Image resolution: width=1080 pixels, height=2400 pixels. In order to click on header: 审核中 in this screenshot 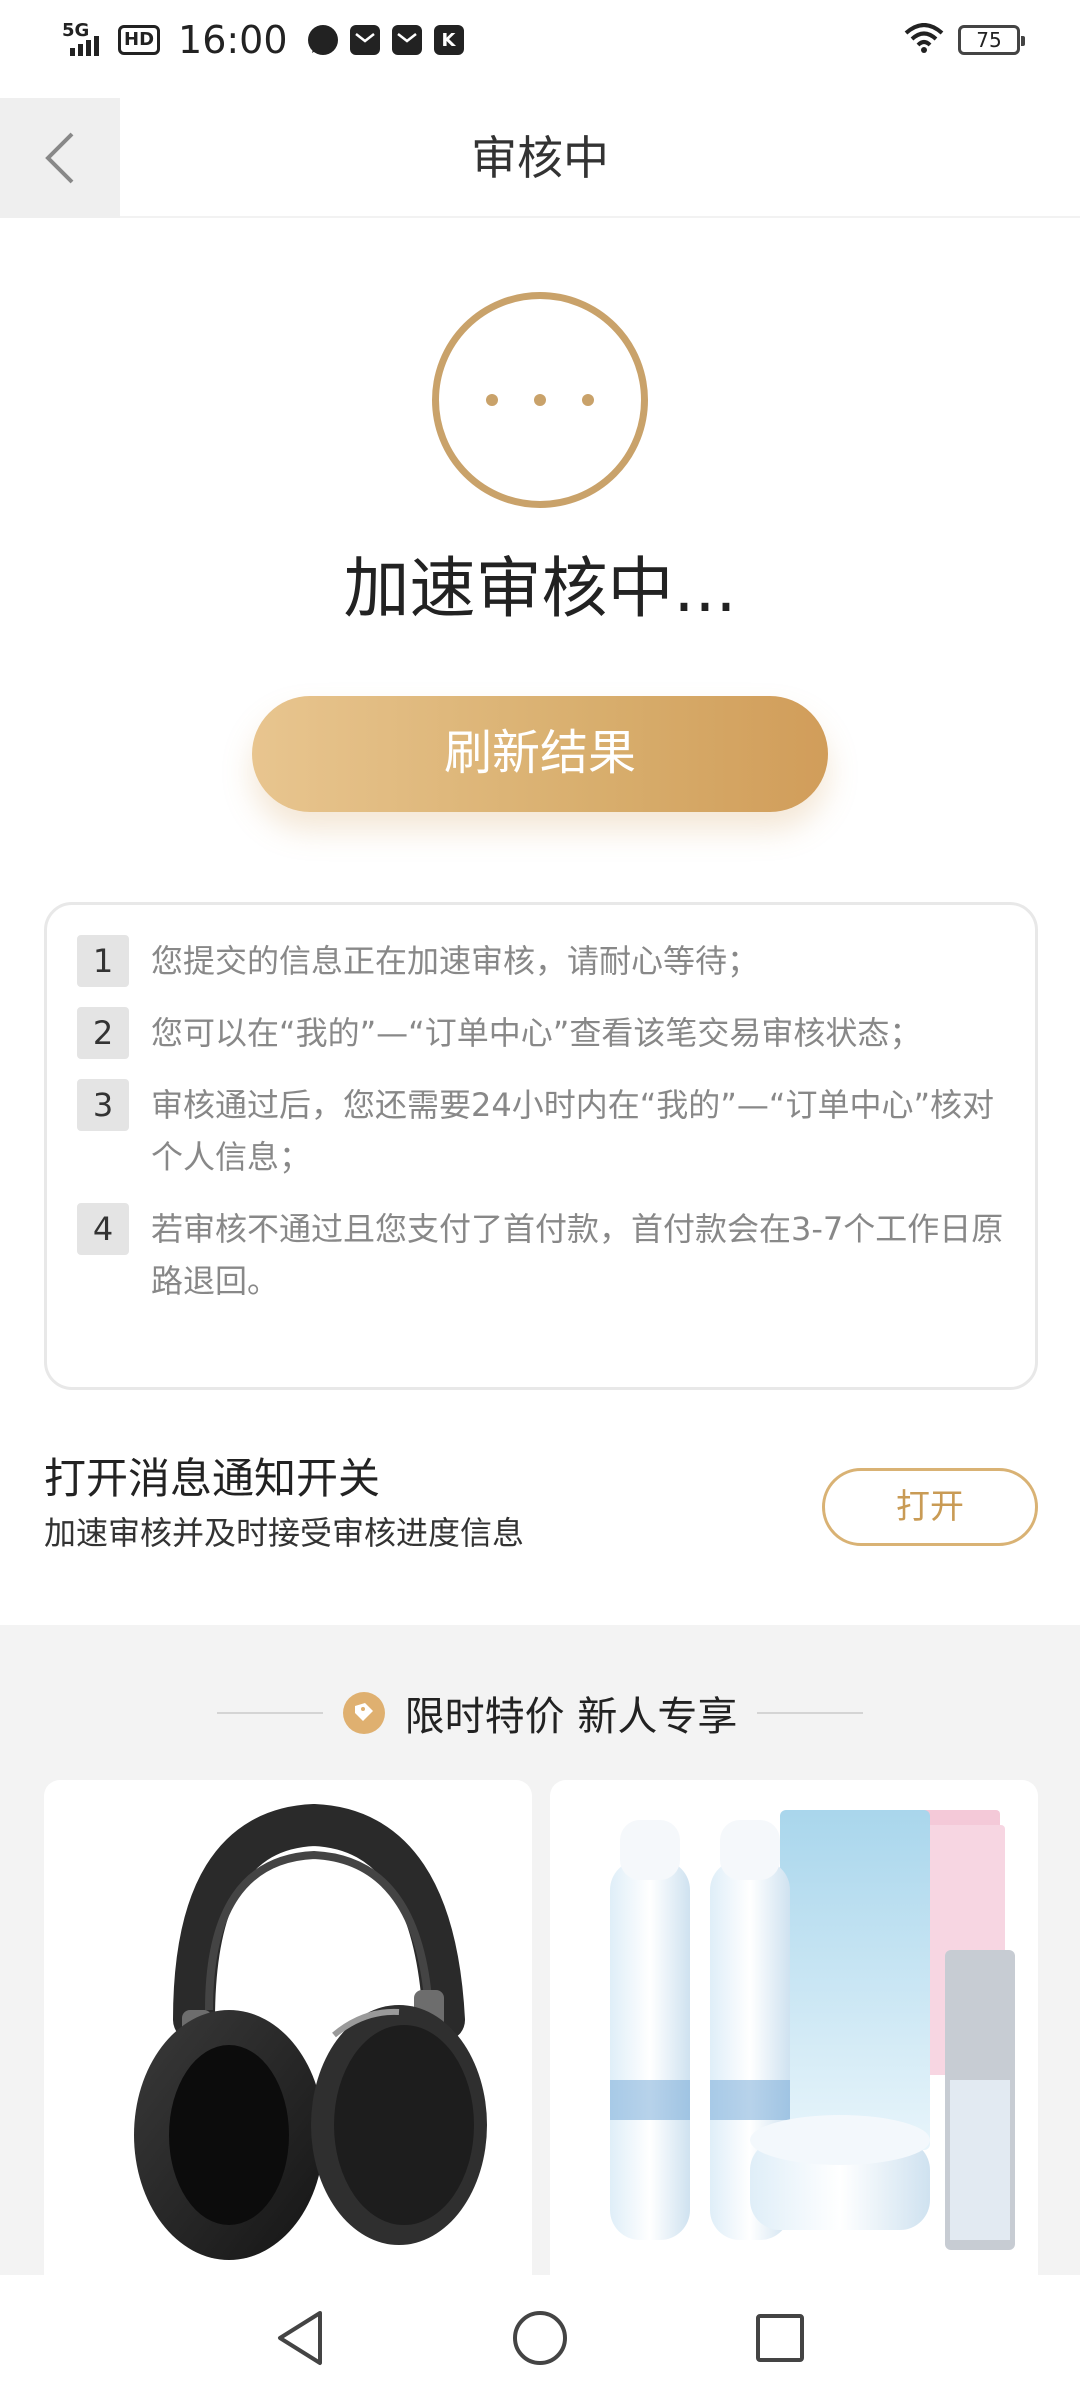, I will do `click(540, 158)`.